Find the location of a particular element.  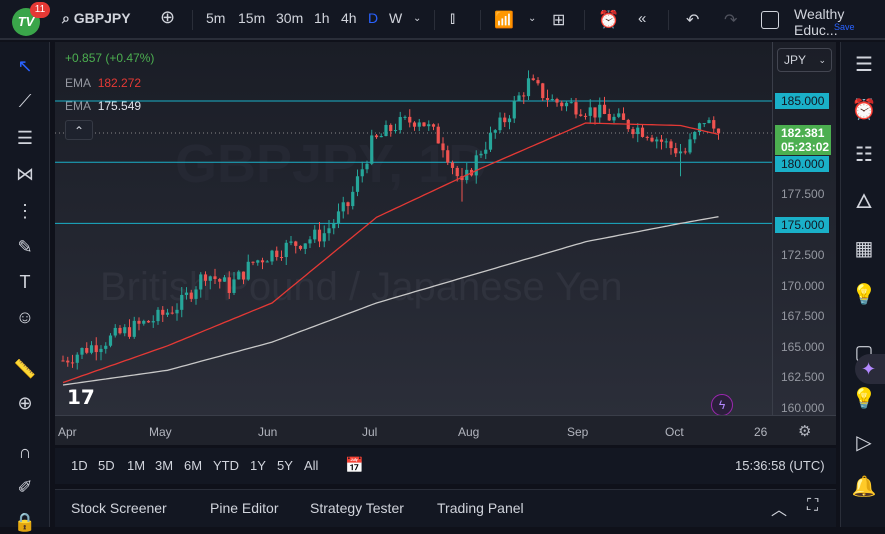

projection-icon: ⋮ is located at coordinates (25, 211).